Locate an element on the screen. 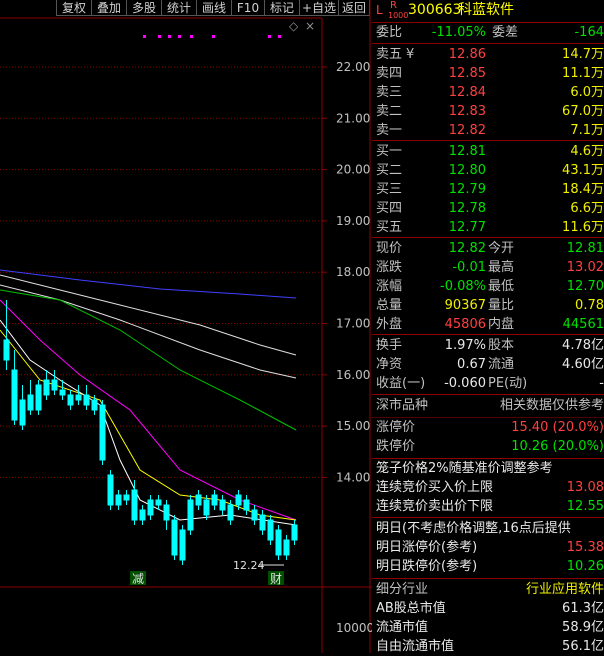  float-cap-row: 流通市值 58.9亿 is located at coordinates (488, 627).